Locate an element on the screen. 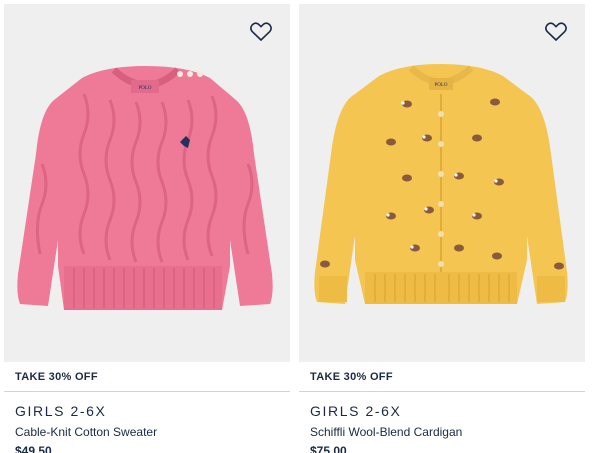 The image size is (594, 453). product-price: $75.00 is located at coordinates (328, 448).